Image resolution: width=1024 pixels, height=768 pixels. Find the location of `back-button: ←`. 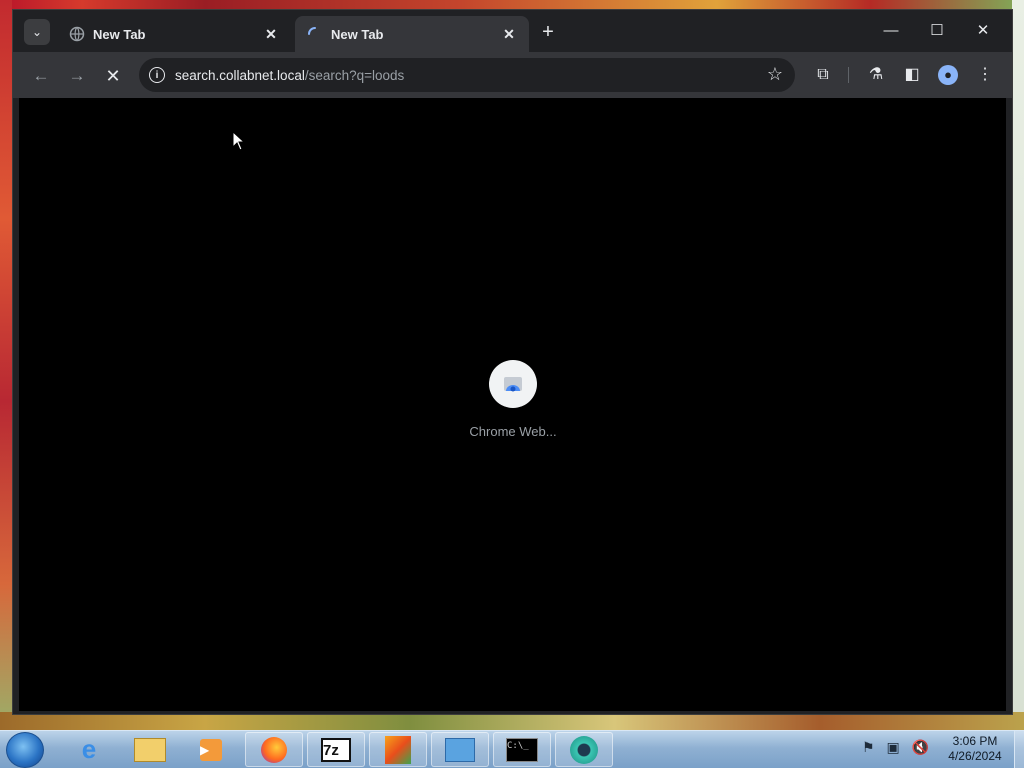

back-button: ← is located at coordinates (41, 76).